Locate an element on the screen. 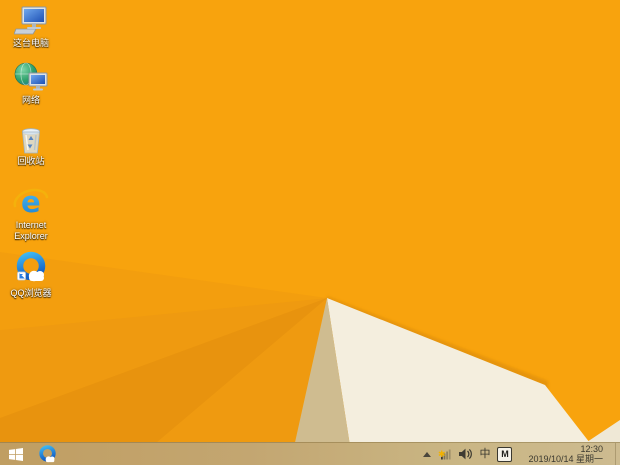 The height and width of the screenshot is (465, 620). clock-time: 12:30 is located at coordinates (591, 449).